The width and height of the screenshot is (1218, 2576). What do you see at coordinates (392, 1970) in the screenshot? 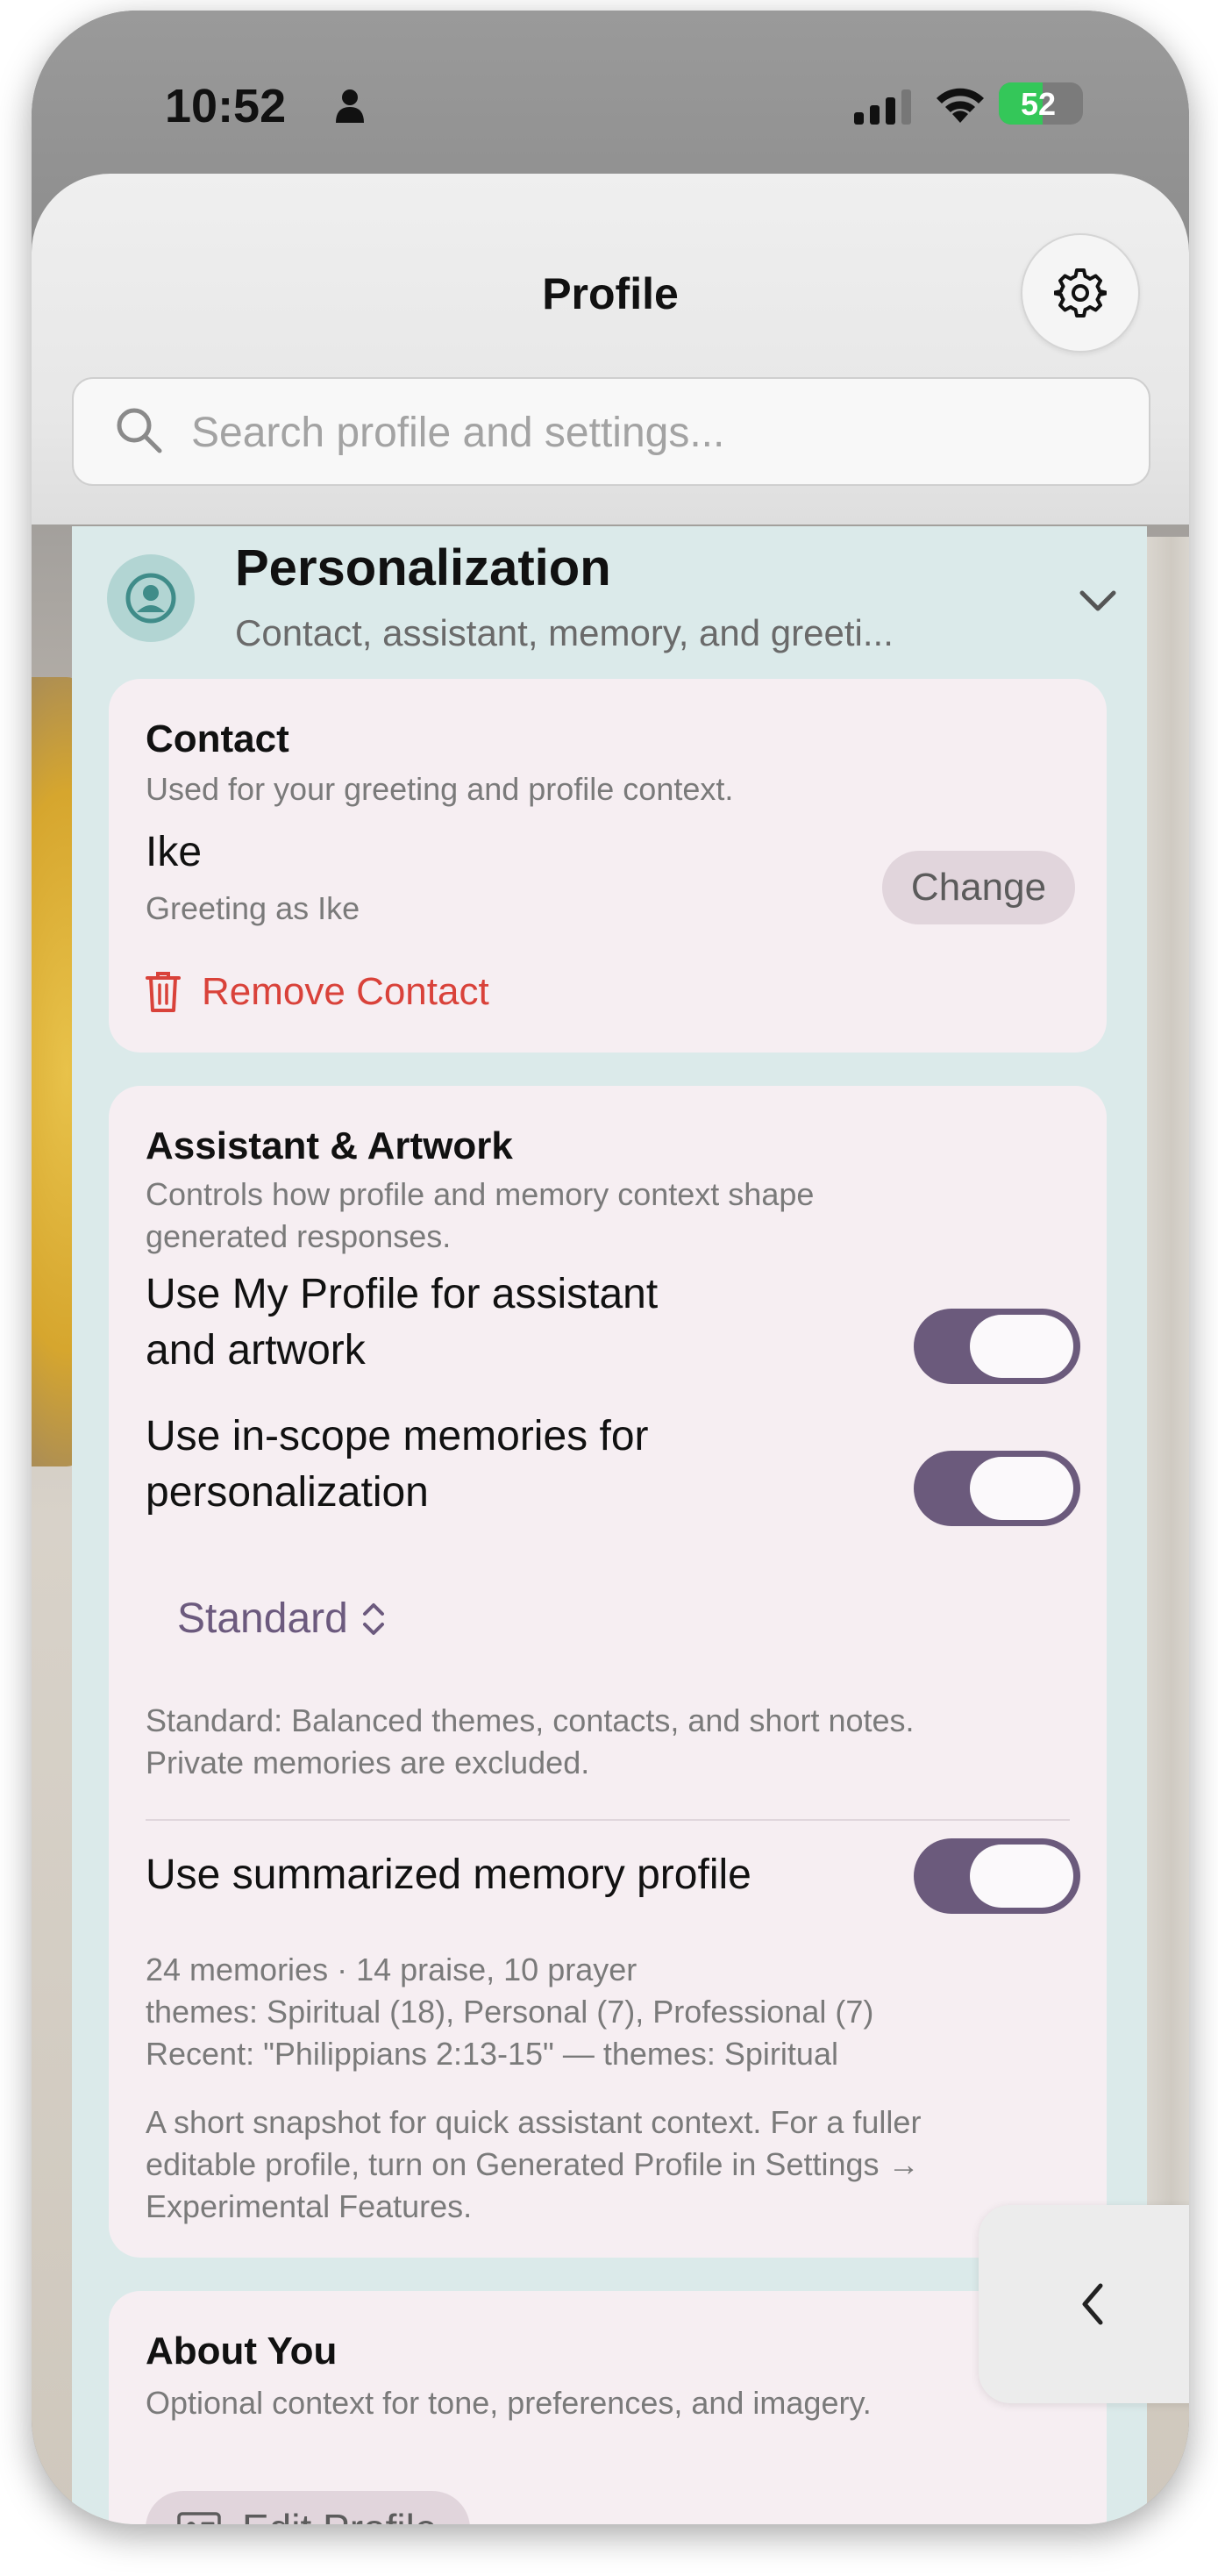
I see `summary-line-1: 24 memories · 14 praise, 10 prayer` at bounding box center [392, 1970].